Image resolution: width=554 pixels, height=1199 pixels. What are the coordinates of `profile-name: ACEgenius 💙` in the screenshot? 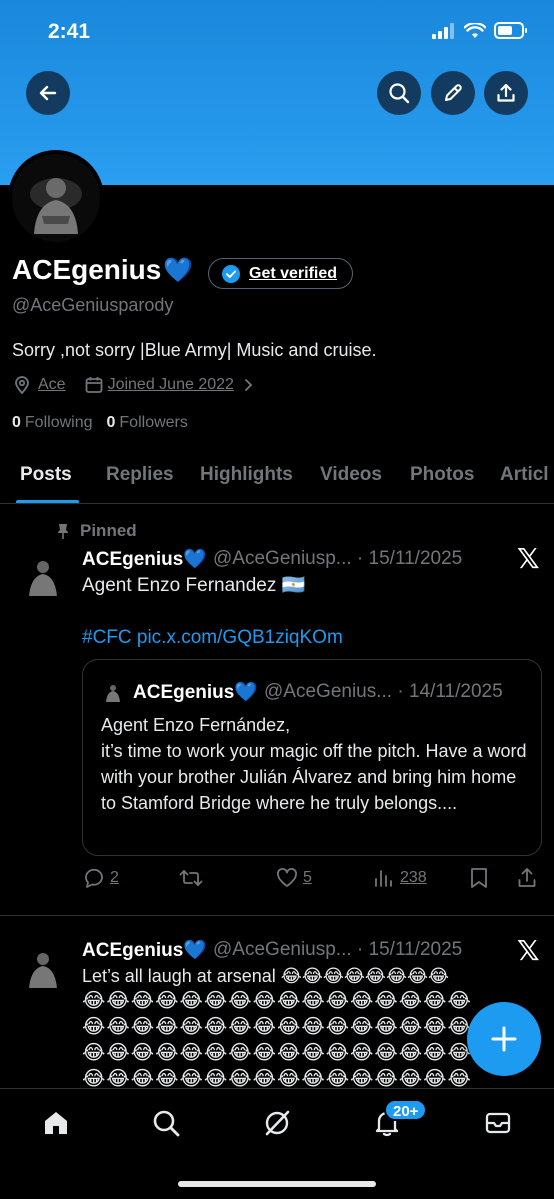 It's located at (102, 270).